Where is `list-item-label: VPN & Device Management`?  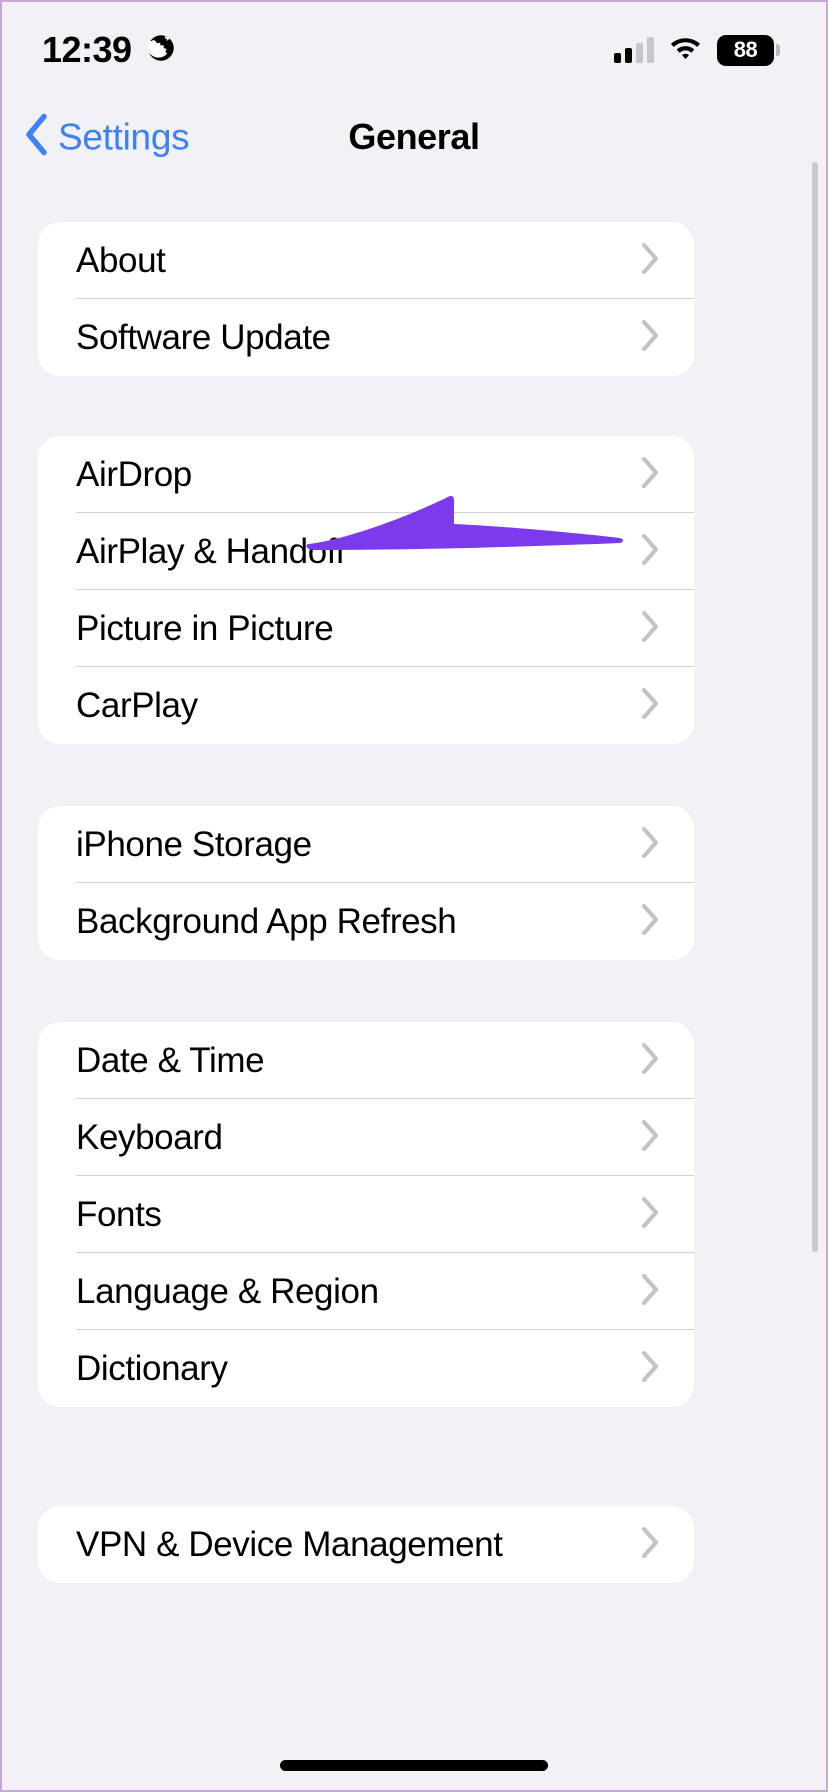
list-item-label: VPN & Device Management is located at coordinates (289, 1544).